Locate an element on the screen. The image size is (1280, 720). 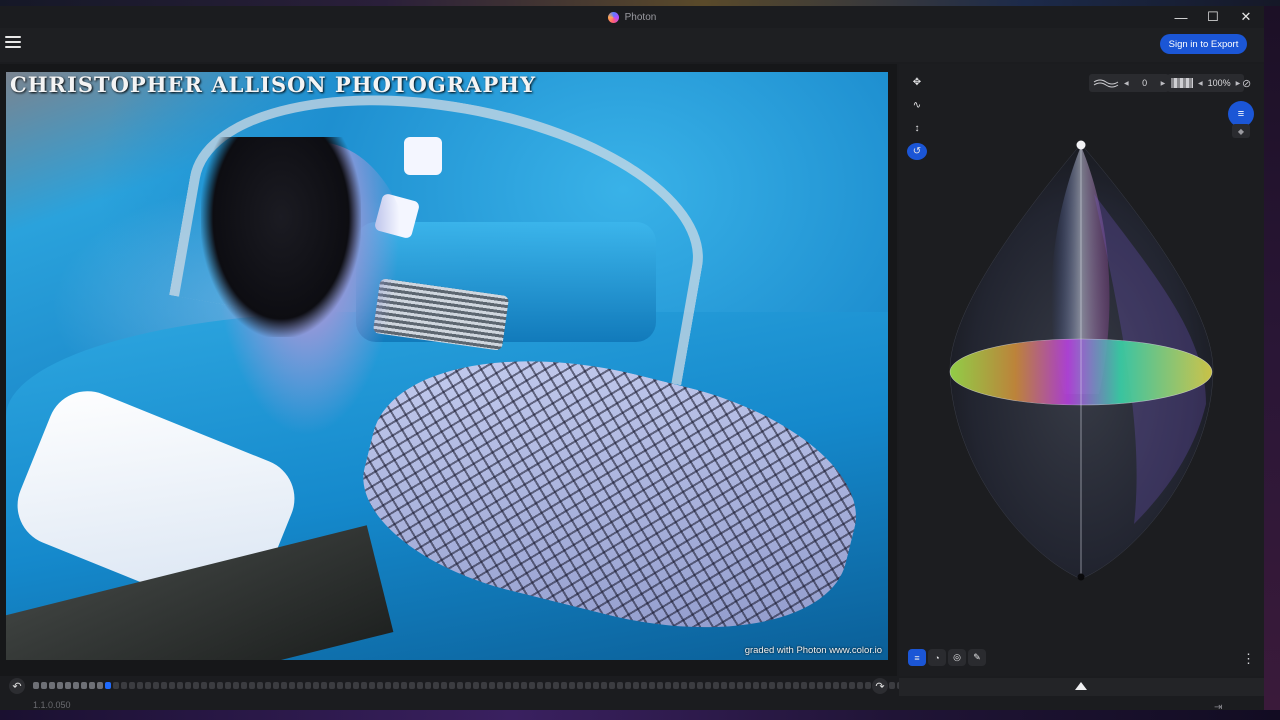
undo-button: ↶ is located at coordinates (17, 686).